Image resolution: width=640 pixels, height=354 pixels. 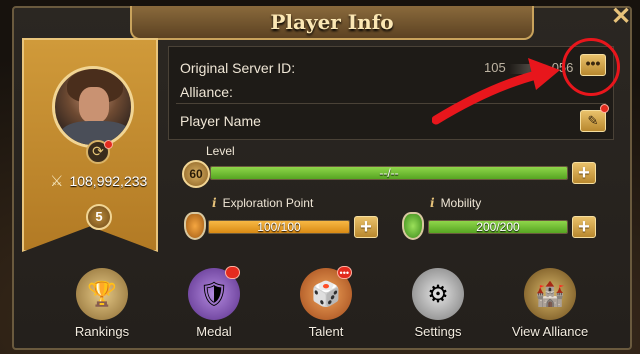 What do you see at coordinates (550, 331) in the screenshot?
I see `nav-label: View Alliance` at bounding box center [550, 331].